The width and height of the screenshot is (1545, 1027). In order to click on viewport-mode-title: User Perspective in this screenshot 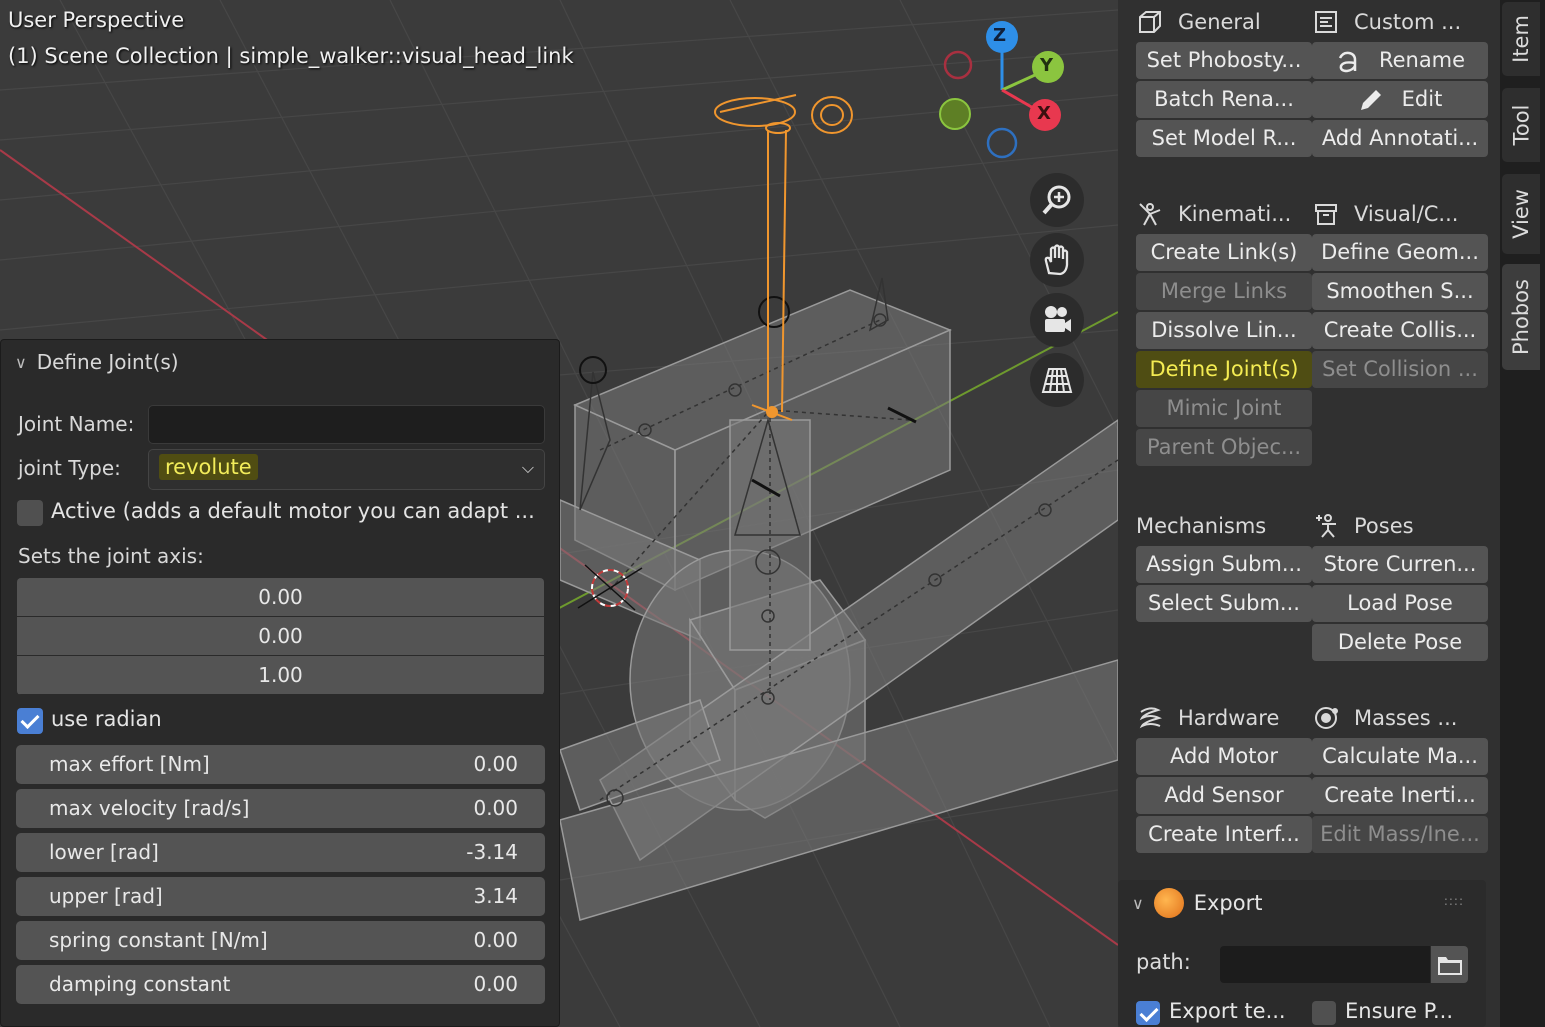, I will do `click(96, 20)`.